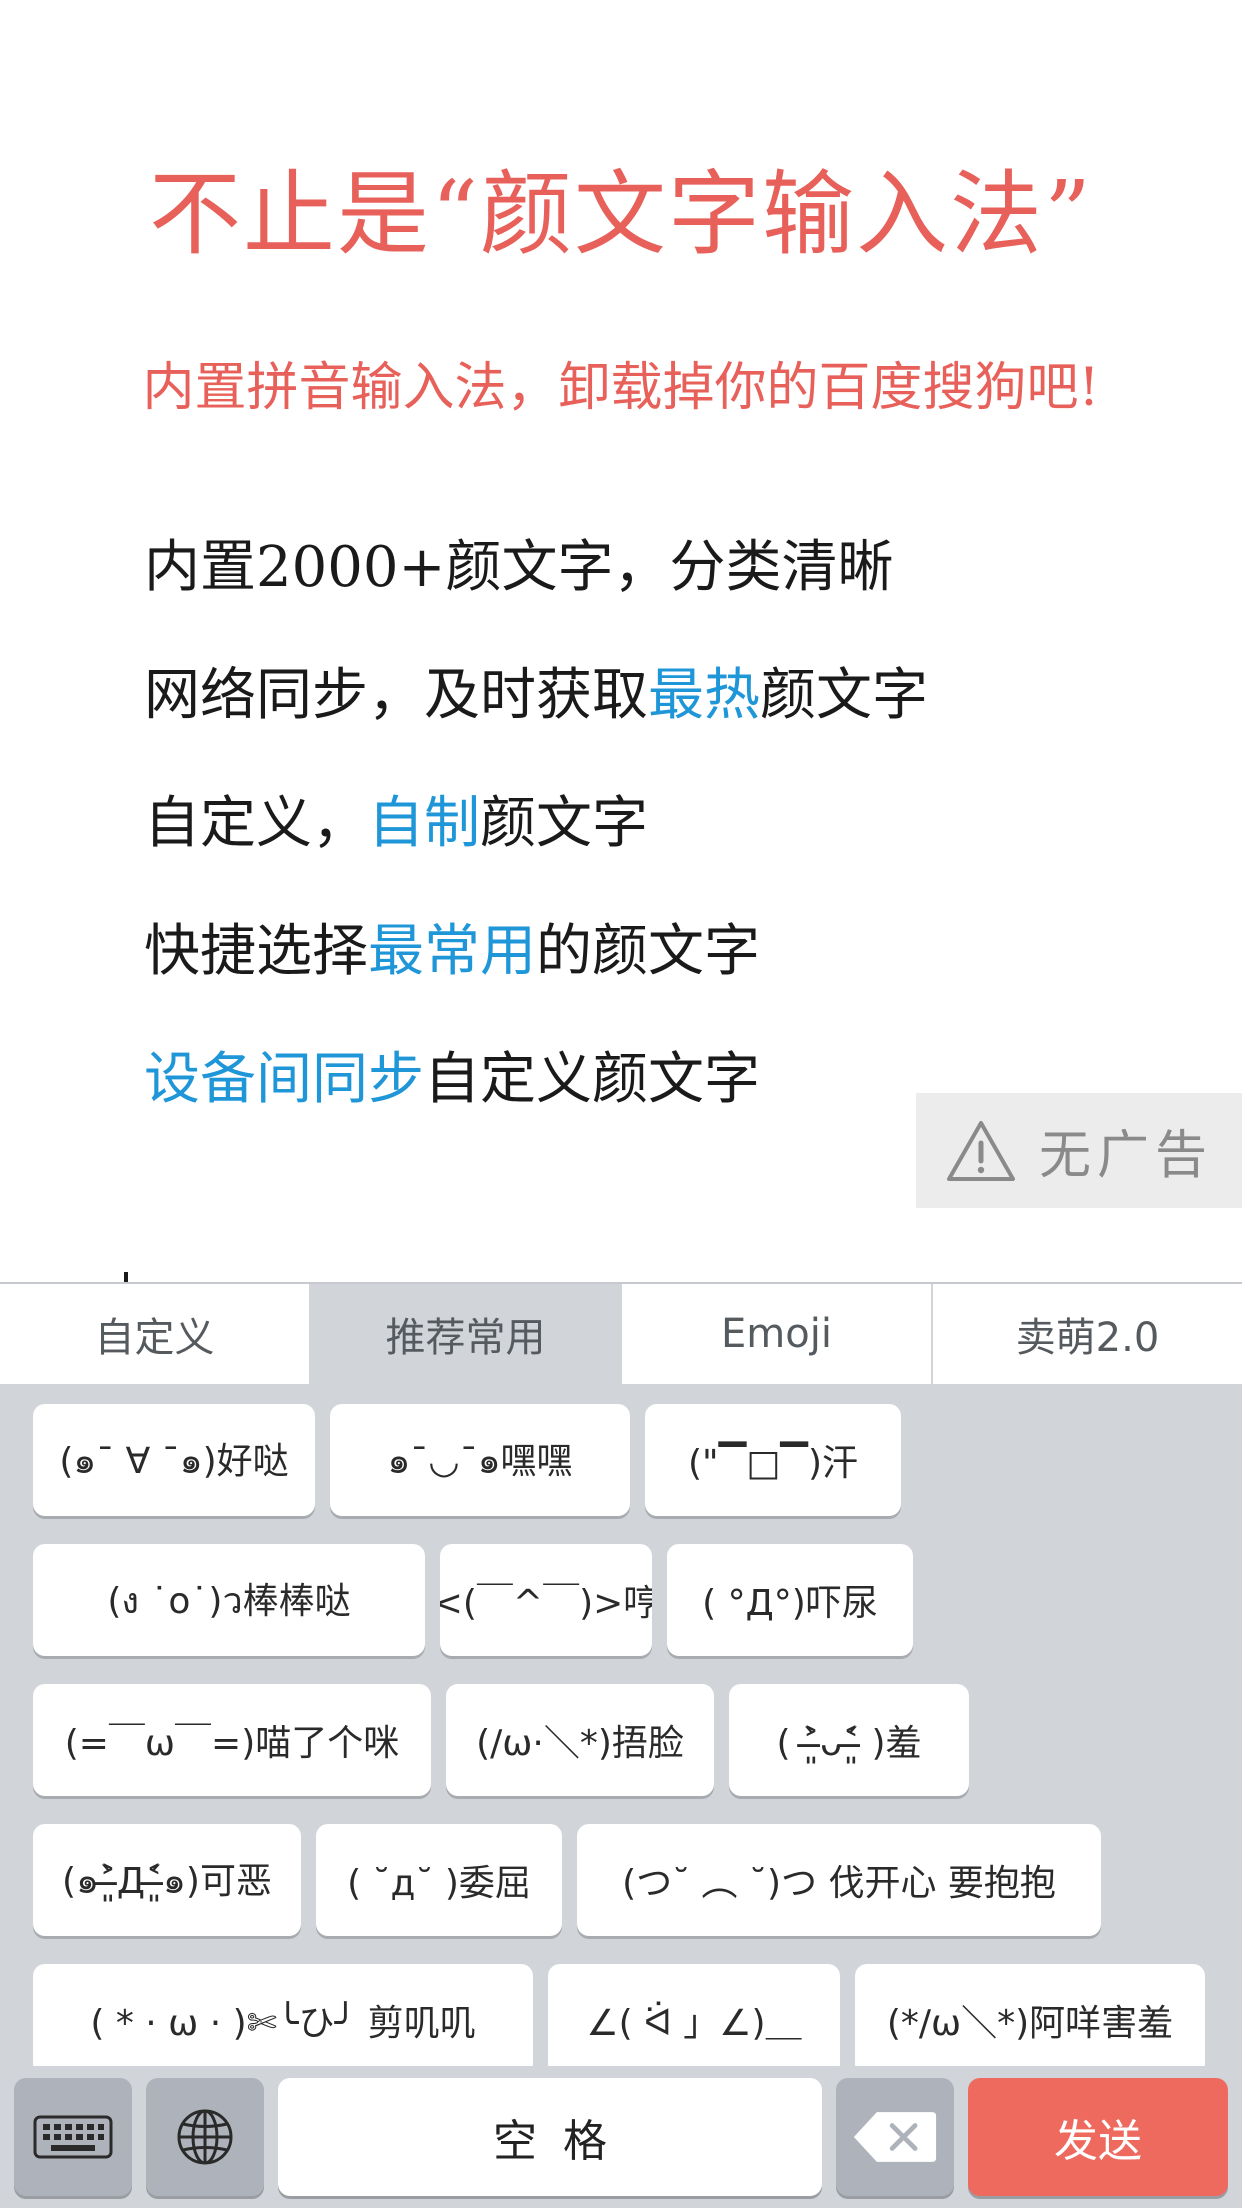 The image size is (1242, 2208). Describe the element at coordinates (777, 1334) in the screenshot. I see `tab-emoji: Emoji` at that location.